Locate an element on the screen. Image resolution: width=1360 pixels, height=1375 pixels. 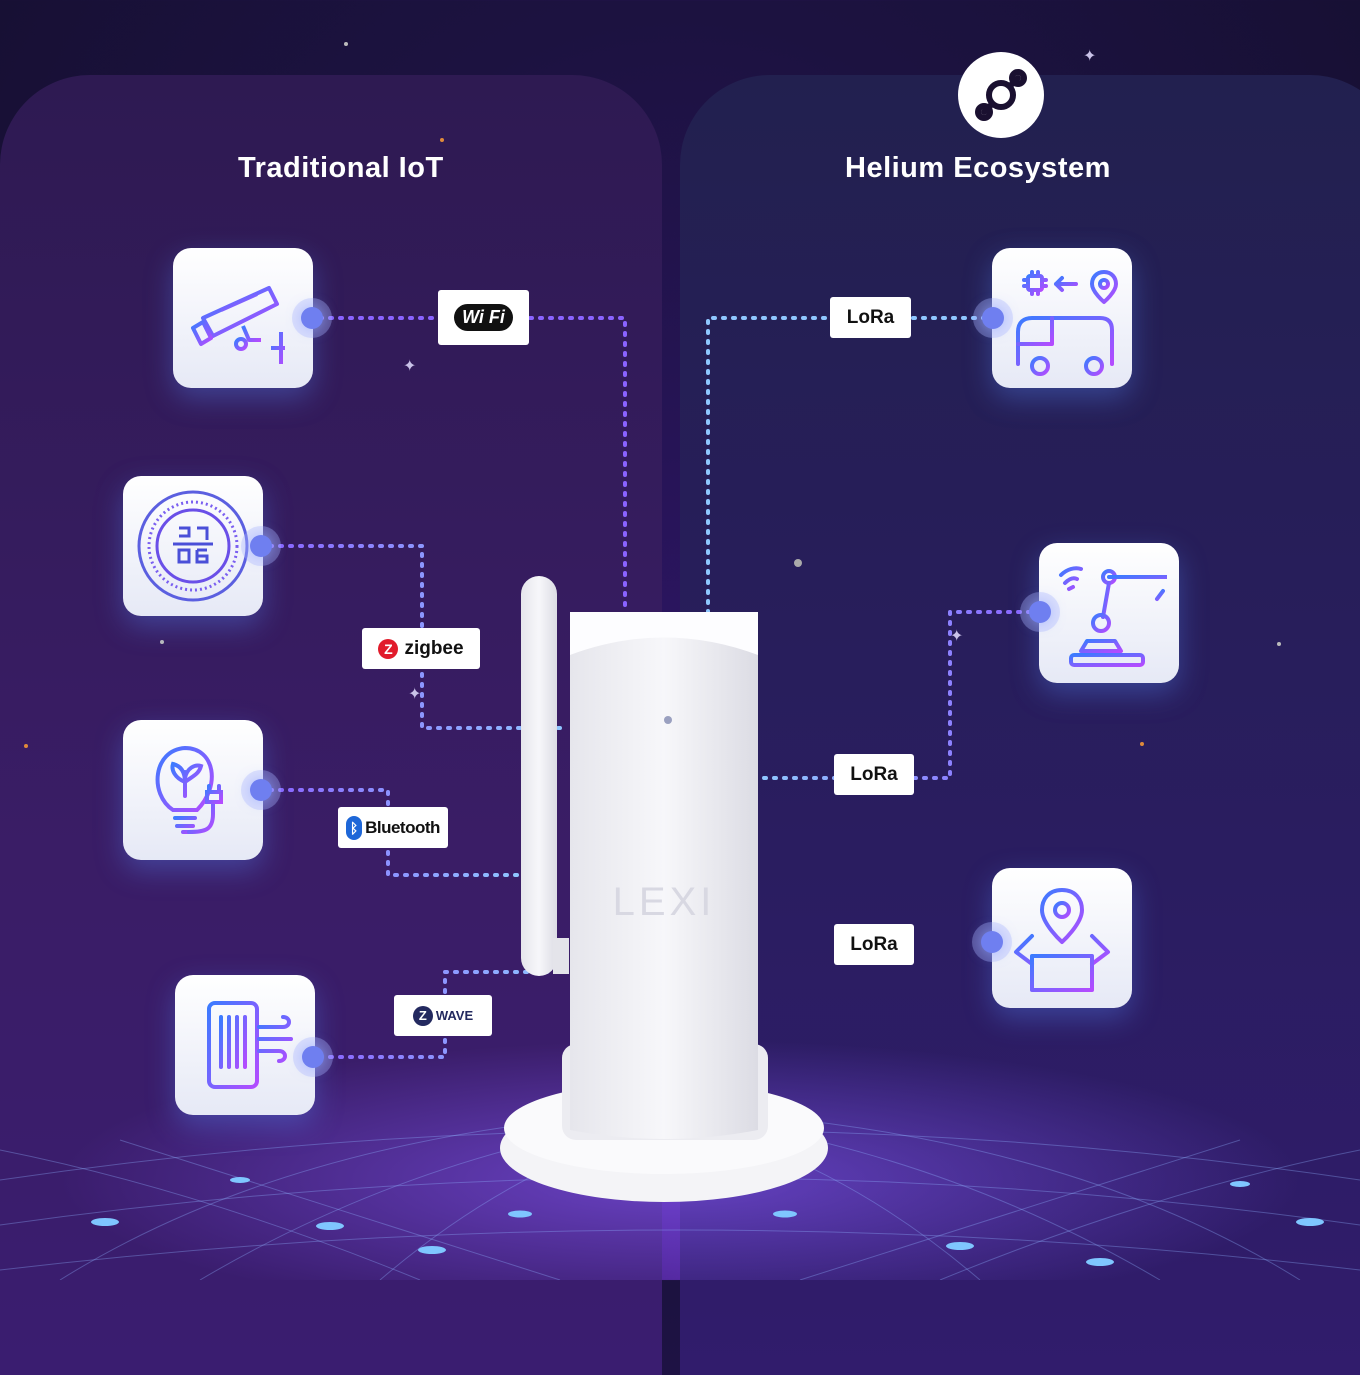
wifi-badge: Wi Fi is located at coordinates (483, 317).